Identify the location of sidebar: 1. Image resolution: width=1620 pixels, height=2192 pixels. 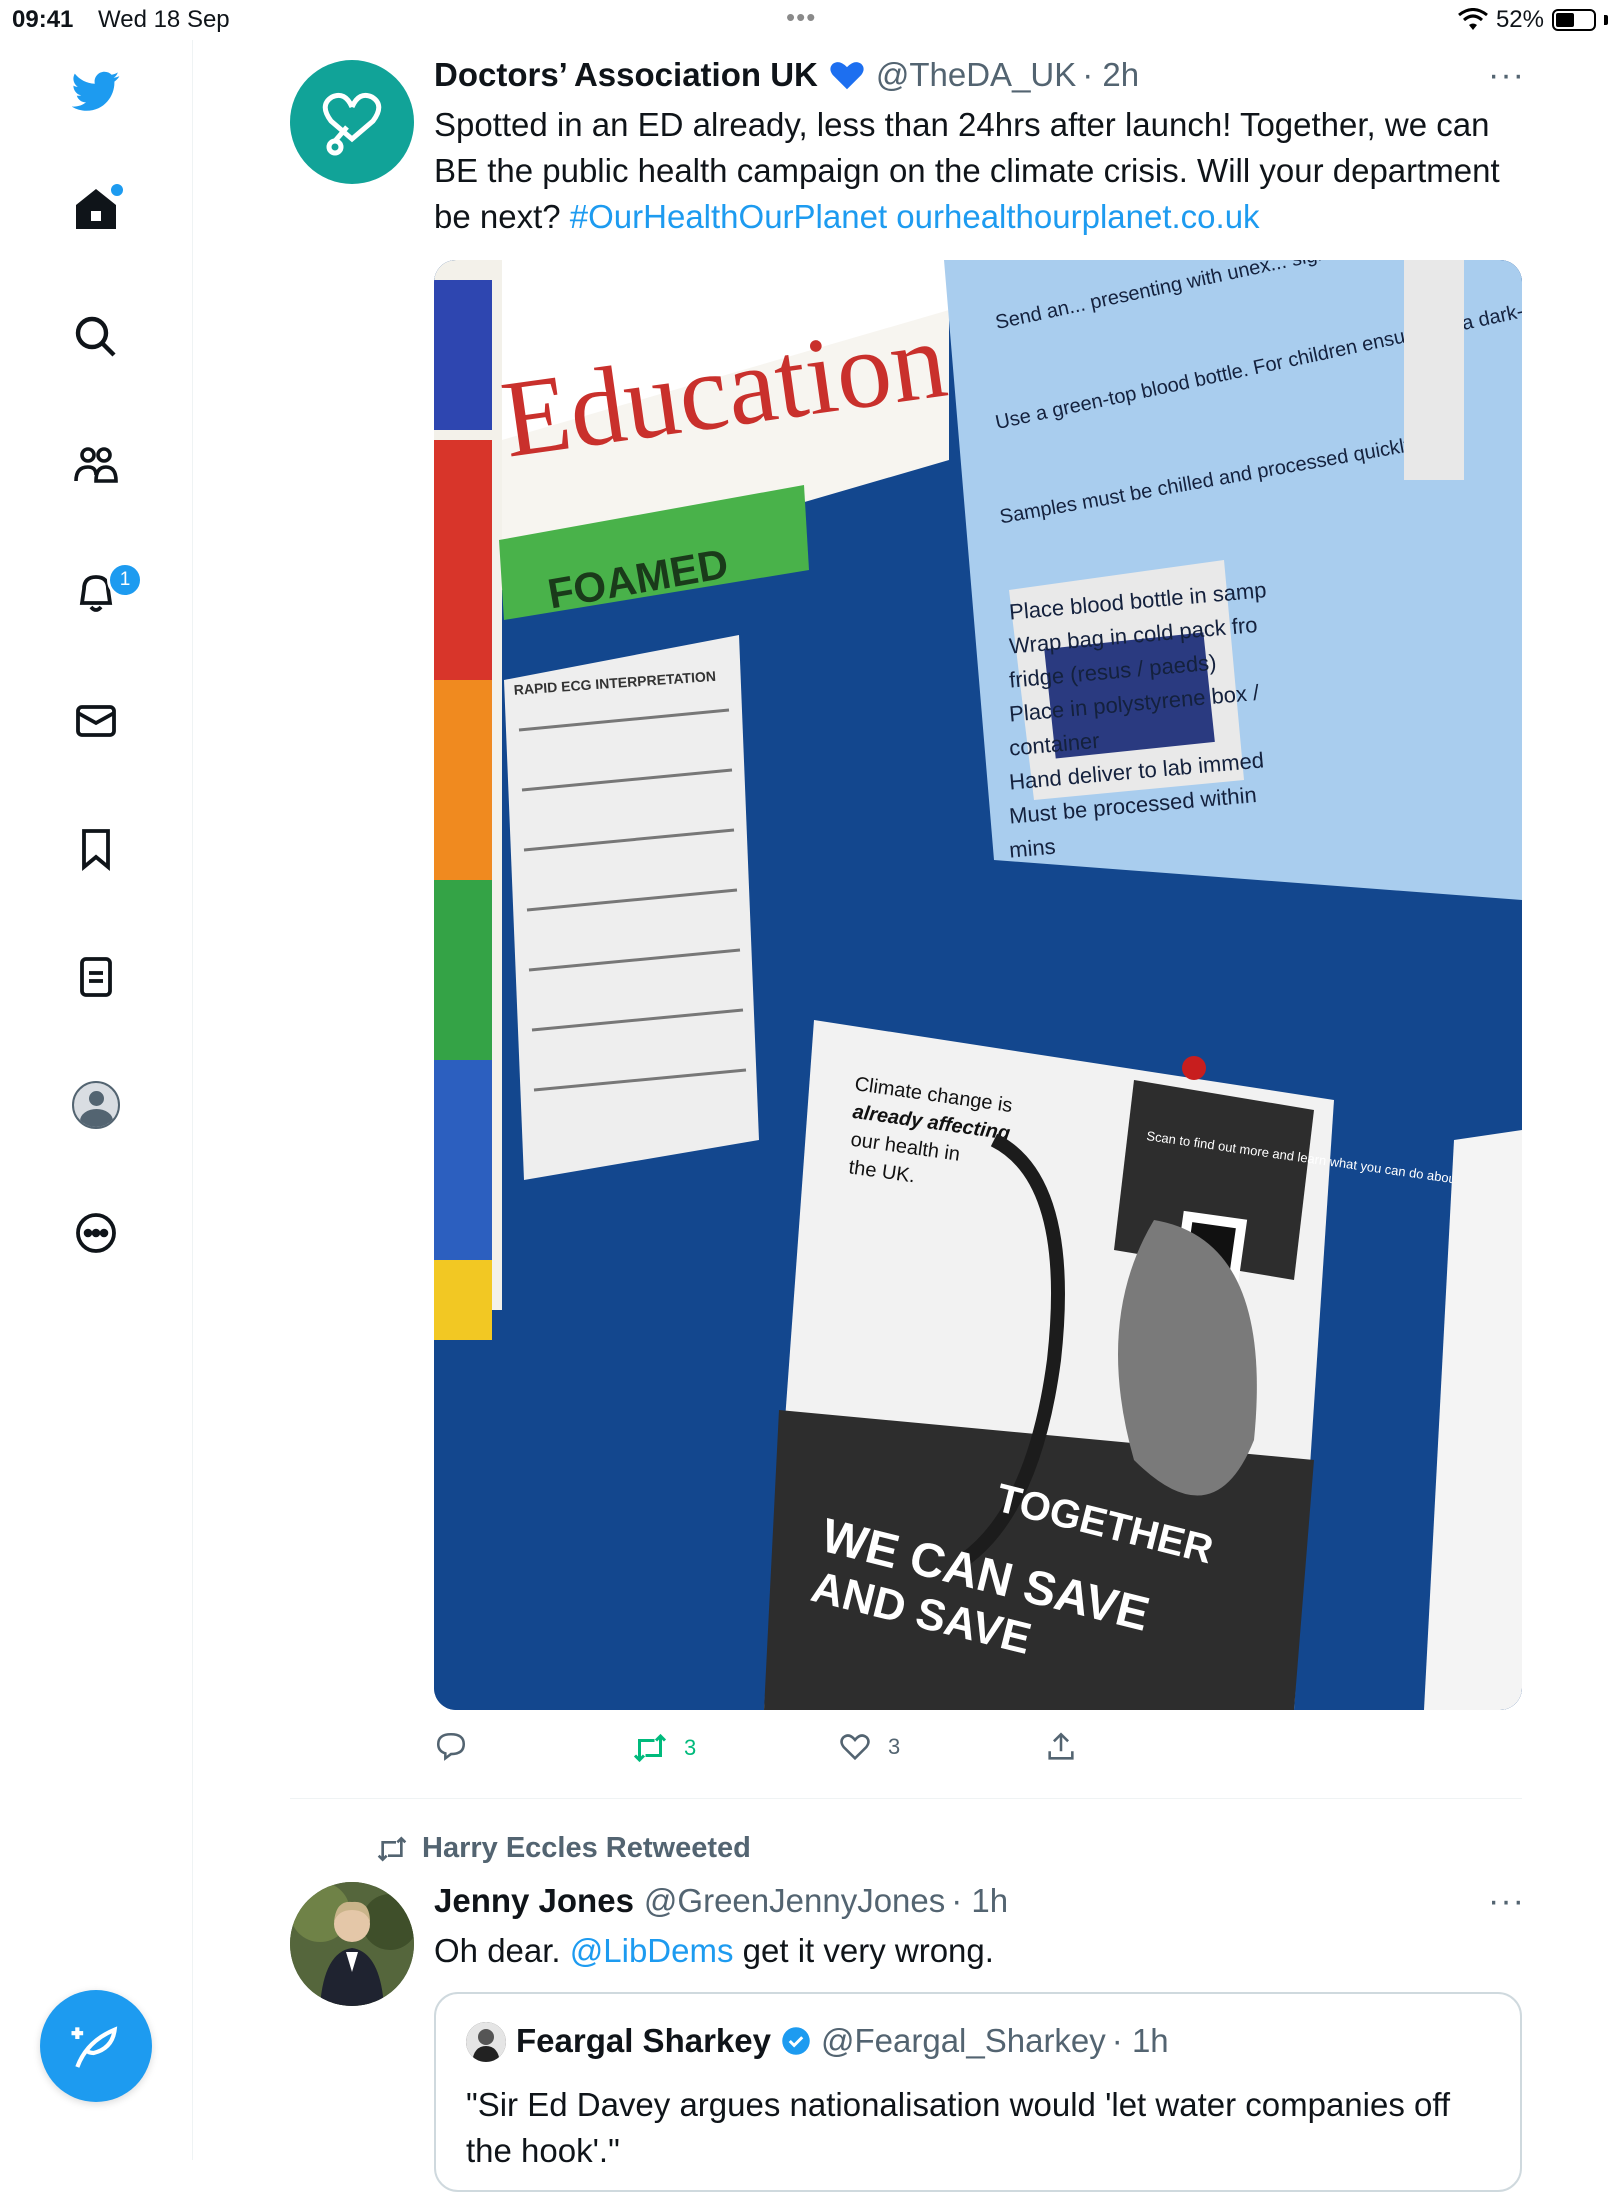
(96, 1100).